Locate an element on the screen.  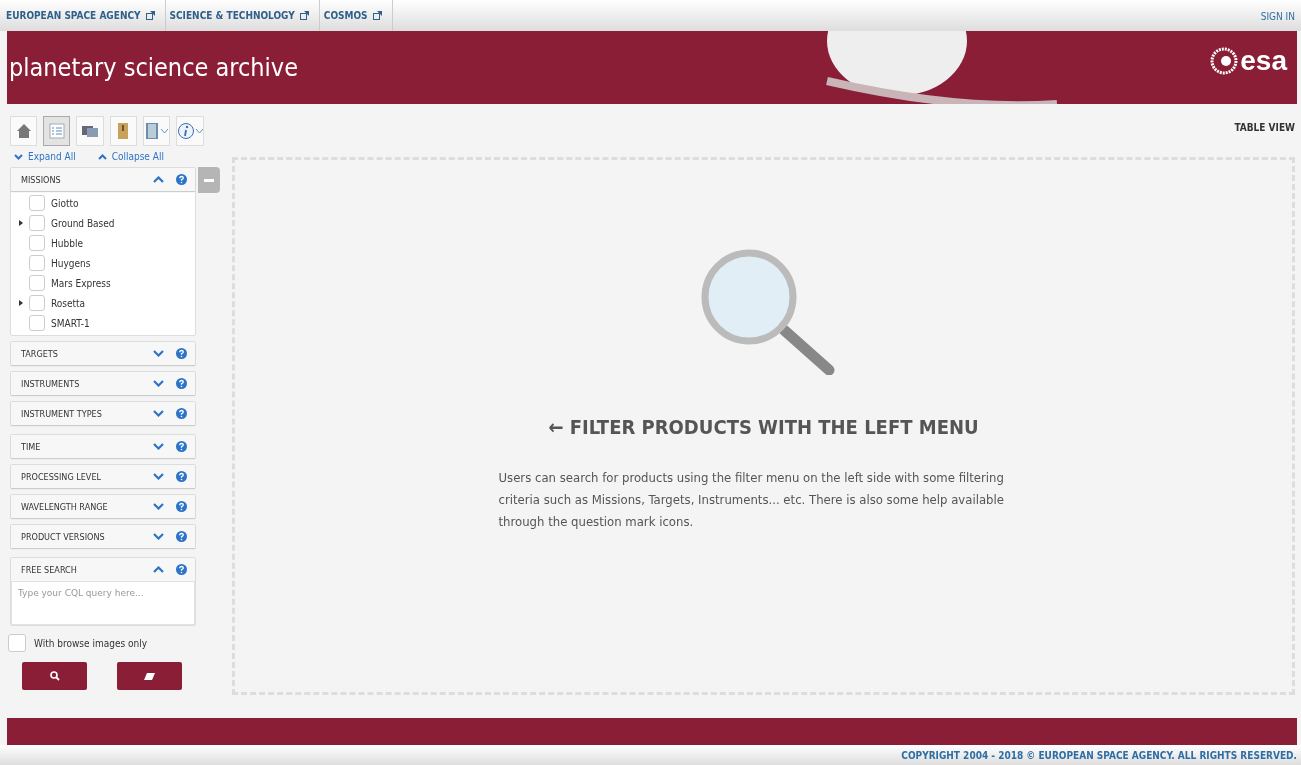
mission-label: Mars Express is located at coordinates (81, 283).